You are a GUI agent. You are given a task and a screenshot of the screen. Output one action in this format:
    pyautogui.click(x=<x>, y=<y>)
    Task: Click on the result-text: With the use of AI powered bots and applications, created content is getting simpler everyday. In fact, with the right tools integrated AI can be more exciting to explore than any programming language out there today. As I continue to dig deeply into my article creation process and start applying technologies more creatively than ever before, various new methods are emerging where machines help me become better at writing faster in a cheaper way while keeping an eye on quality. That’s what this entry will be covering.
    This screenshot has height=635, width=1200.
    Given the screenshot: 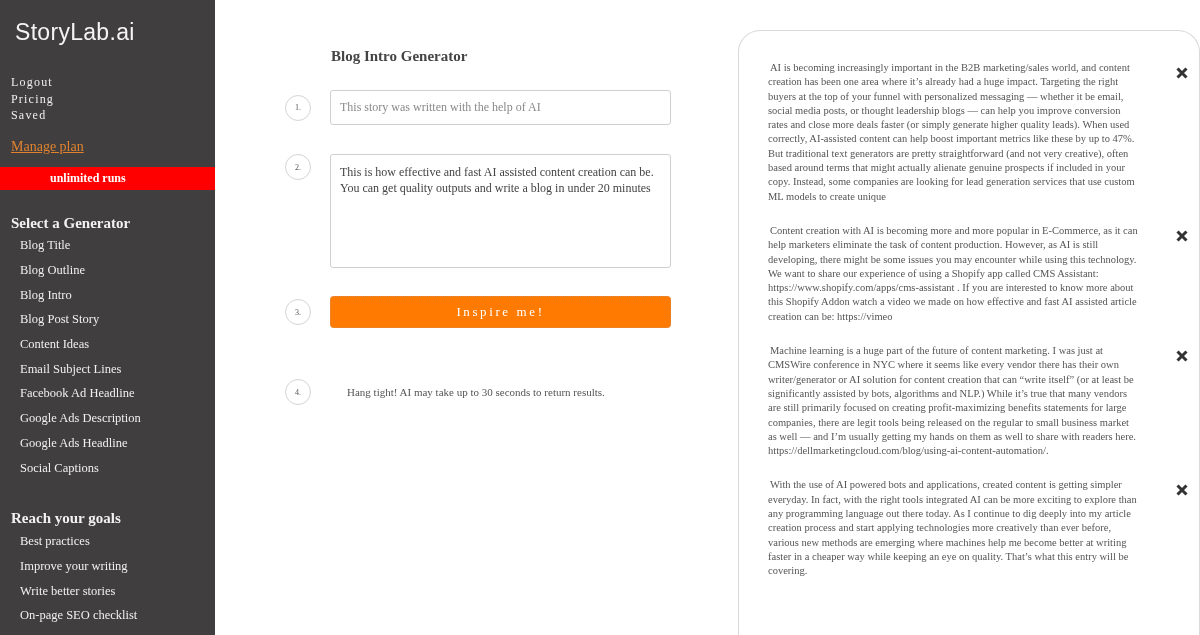 What is the action you would take?
    pyautogui.click(x=953, y=528)
    